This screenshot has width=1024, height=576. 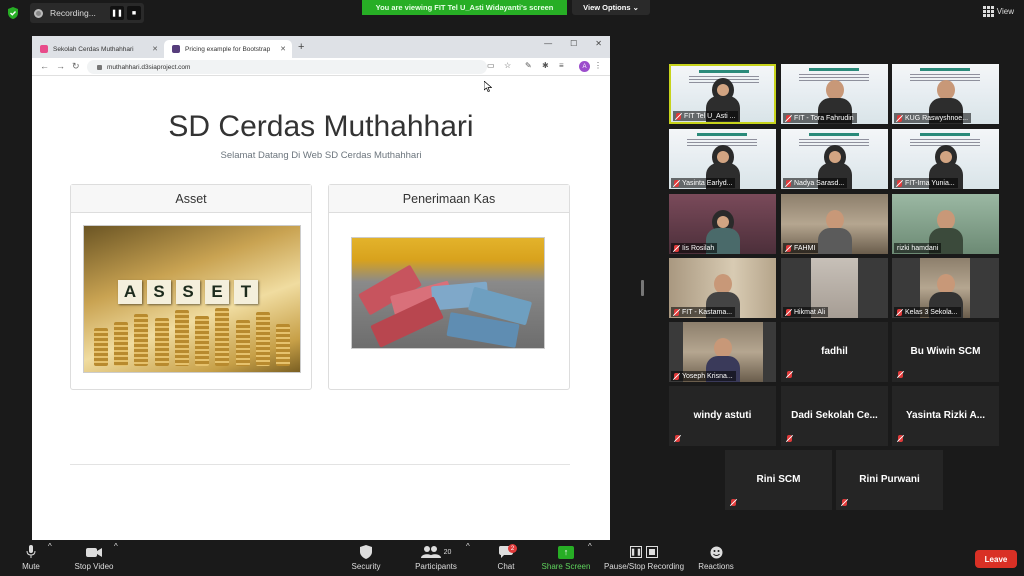 What do you see at coordinates (584, 66) in the screenshot?
I see `profile-avatar: A` at bounding box center [584, 66].